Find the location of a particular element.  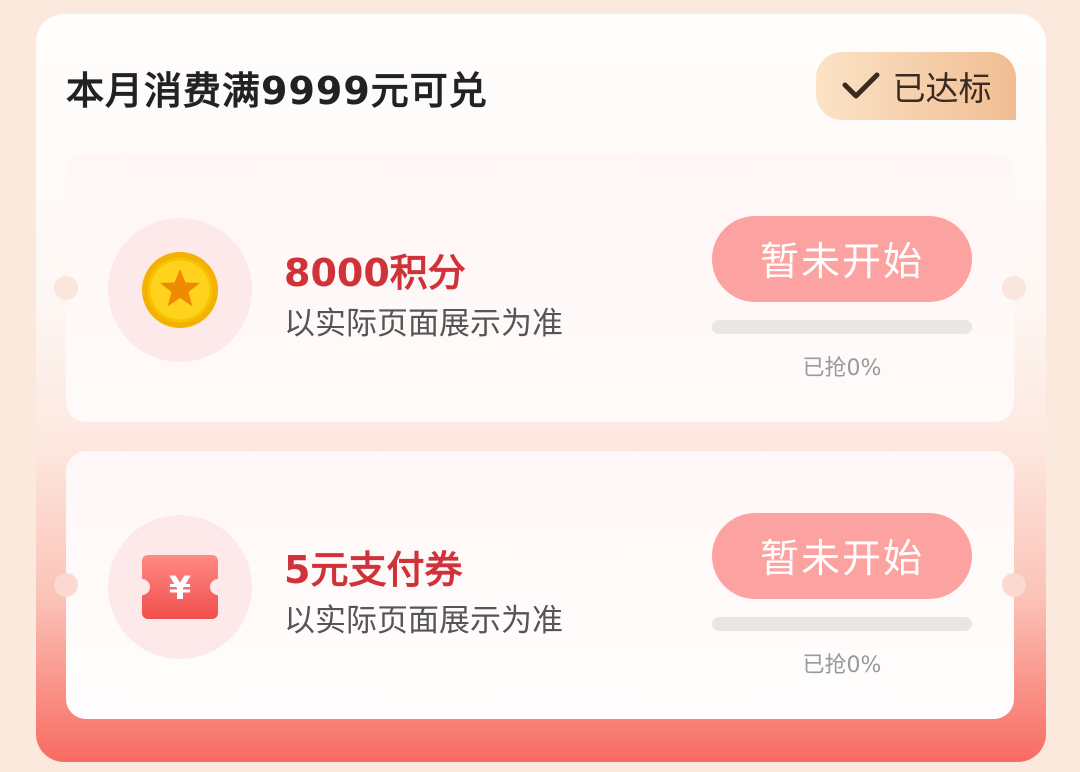

reward-name: 5元支付券 is located at coordinates (373, 570).